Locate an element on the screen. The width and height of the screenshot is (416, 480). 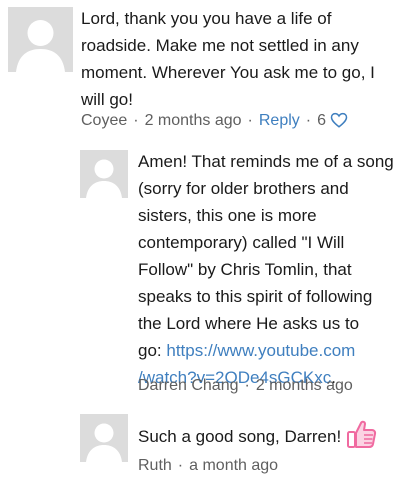
reply-button: Reply is located at coordinates (279, 120).